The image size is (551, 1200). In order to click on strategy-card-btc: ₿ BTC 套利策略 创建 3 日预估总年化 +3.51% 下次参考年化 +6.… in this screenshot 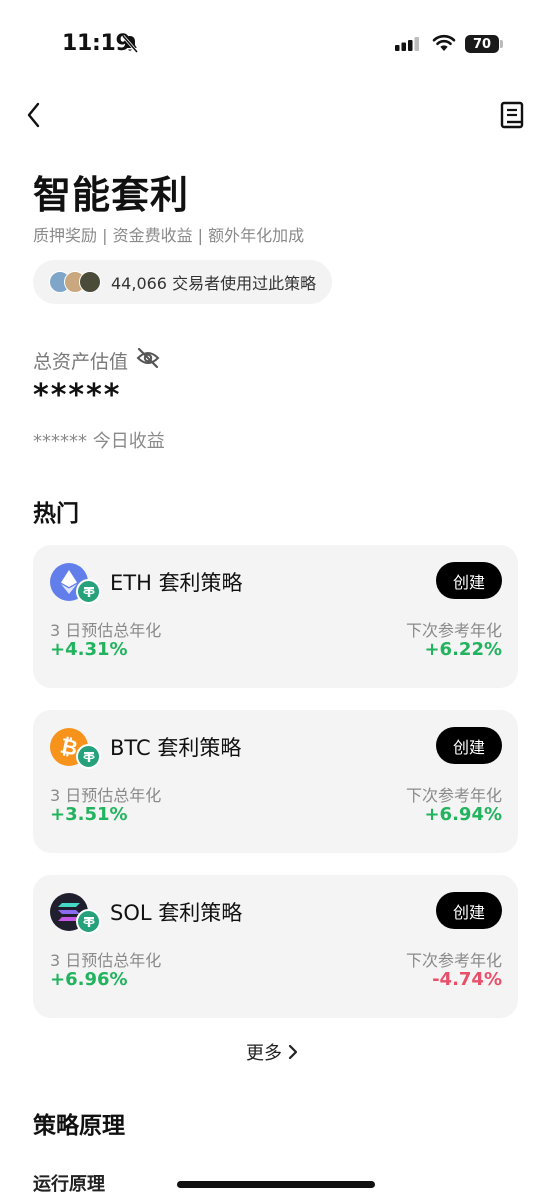, I will do `click(275, 781)`.